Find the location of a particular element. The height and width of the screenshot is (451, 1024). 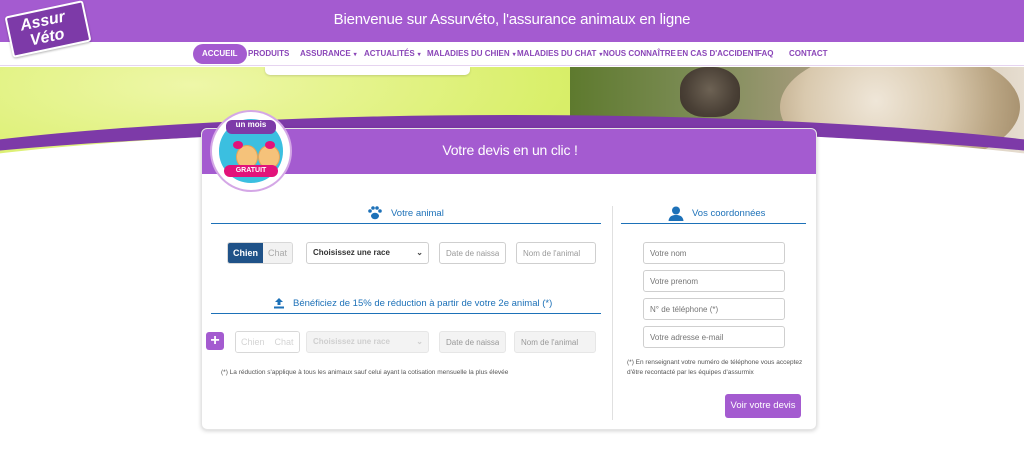

nav-item-maladies-chien: MALADIES DU CHIEN ▾ is located at coordinates (471, 54).